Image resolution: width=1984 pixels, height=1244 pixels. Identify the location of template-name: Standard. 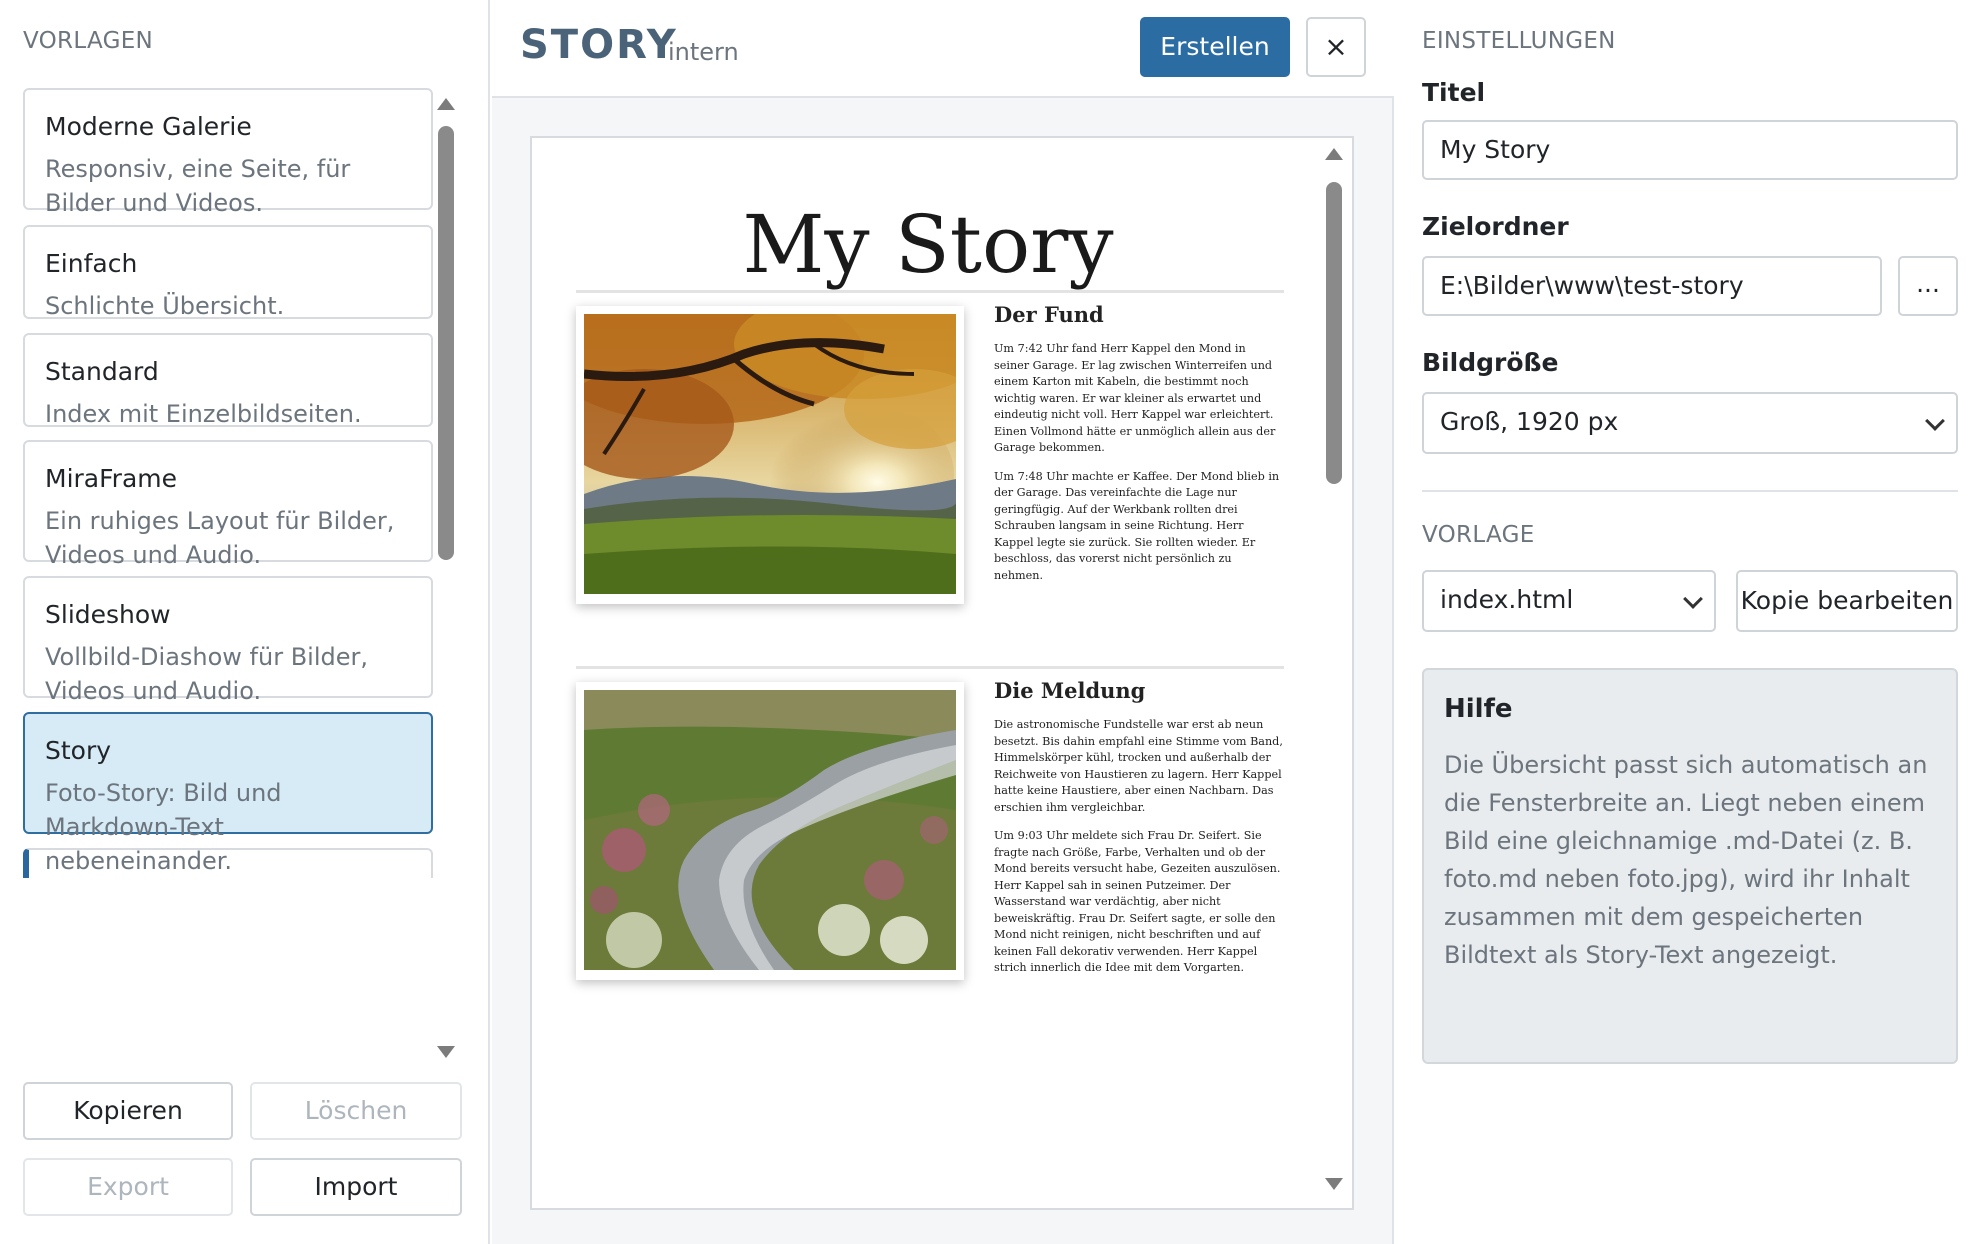
(102, 371).